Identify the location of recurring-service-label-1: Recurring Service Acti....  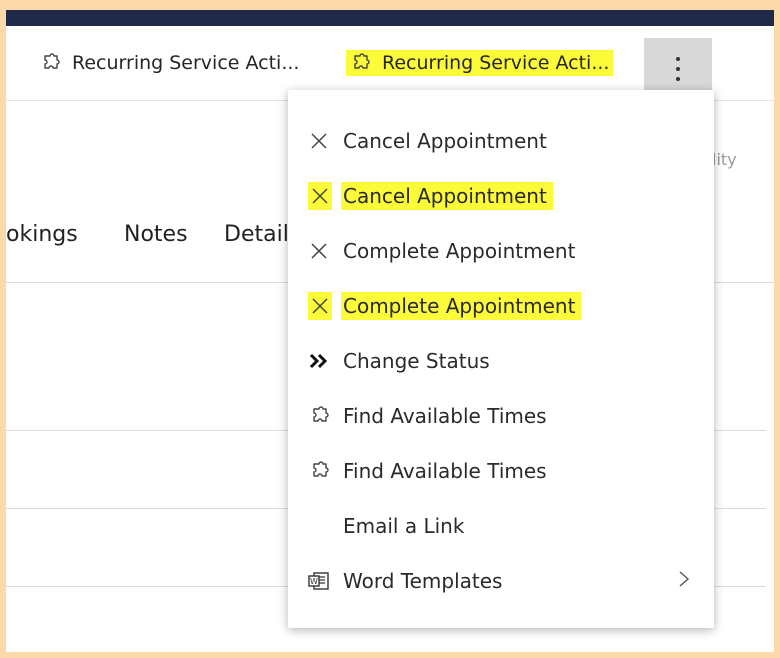
(186, 63).